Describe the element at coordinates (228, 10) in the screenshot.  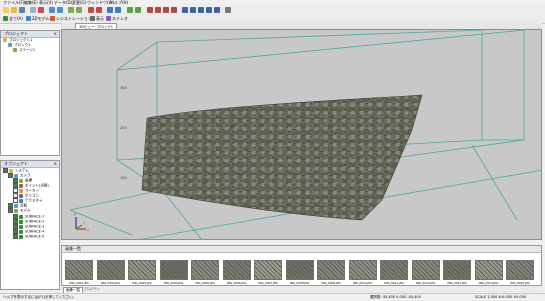
I see `grid-toggle-icon` at that location.